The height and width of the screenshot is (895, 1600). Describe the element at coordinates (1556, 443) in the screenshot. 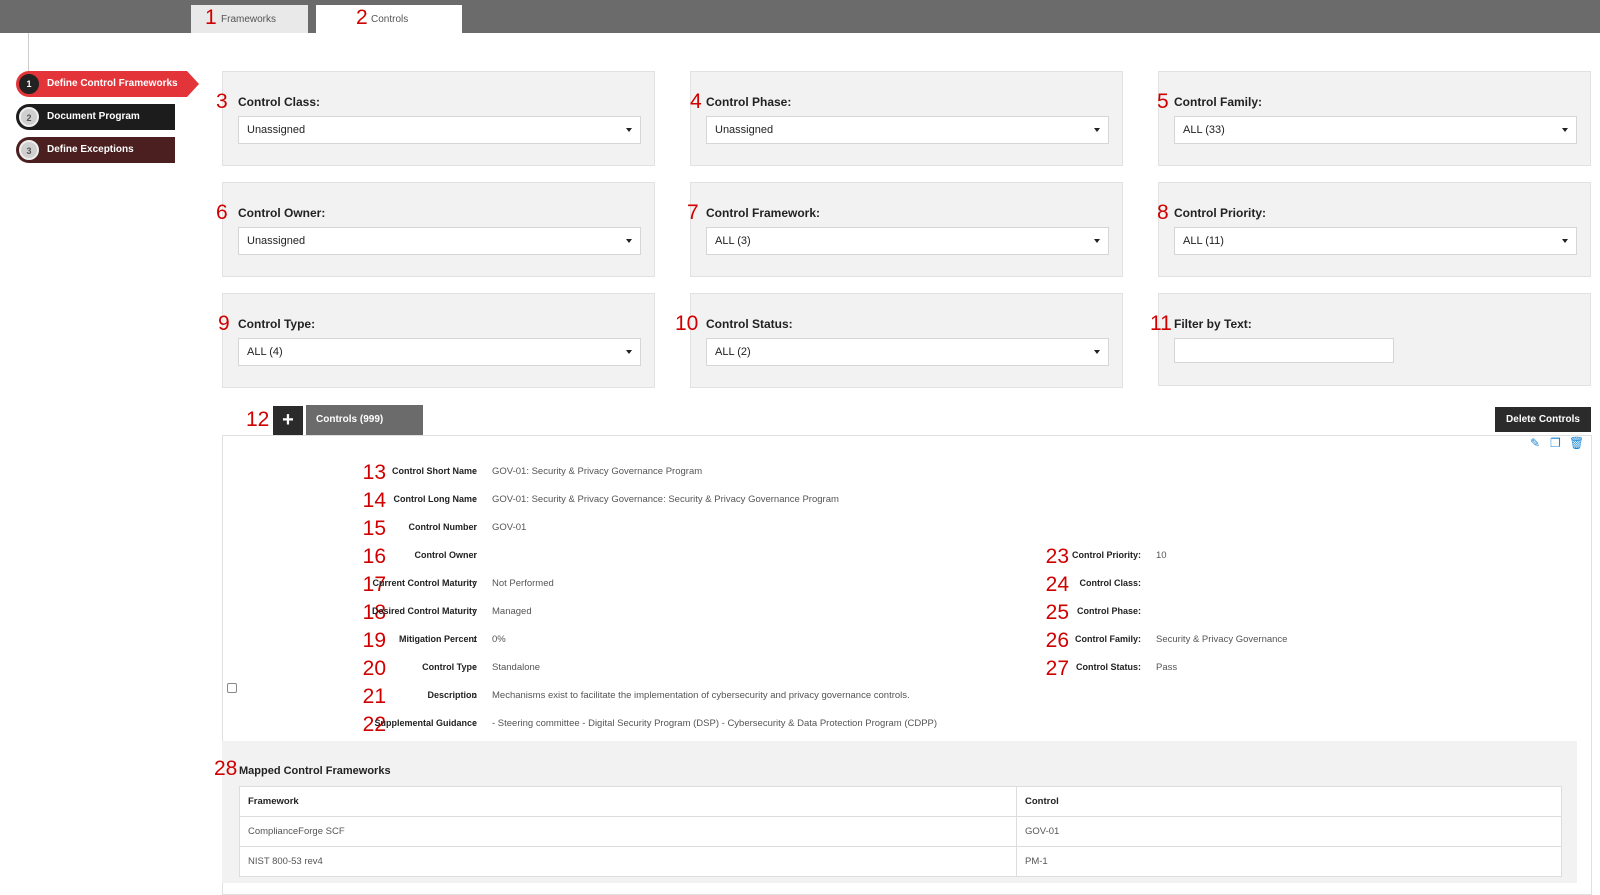

I see `copy-icon: ❐` at that location.